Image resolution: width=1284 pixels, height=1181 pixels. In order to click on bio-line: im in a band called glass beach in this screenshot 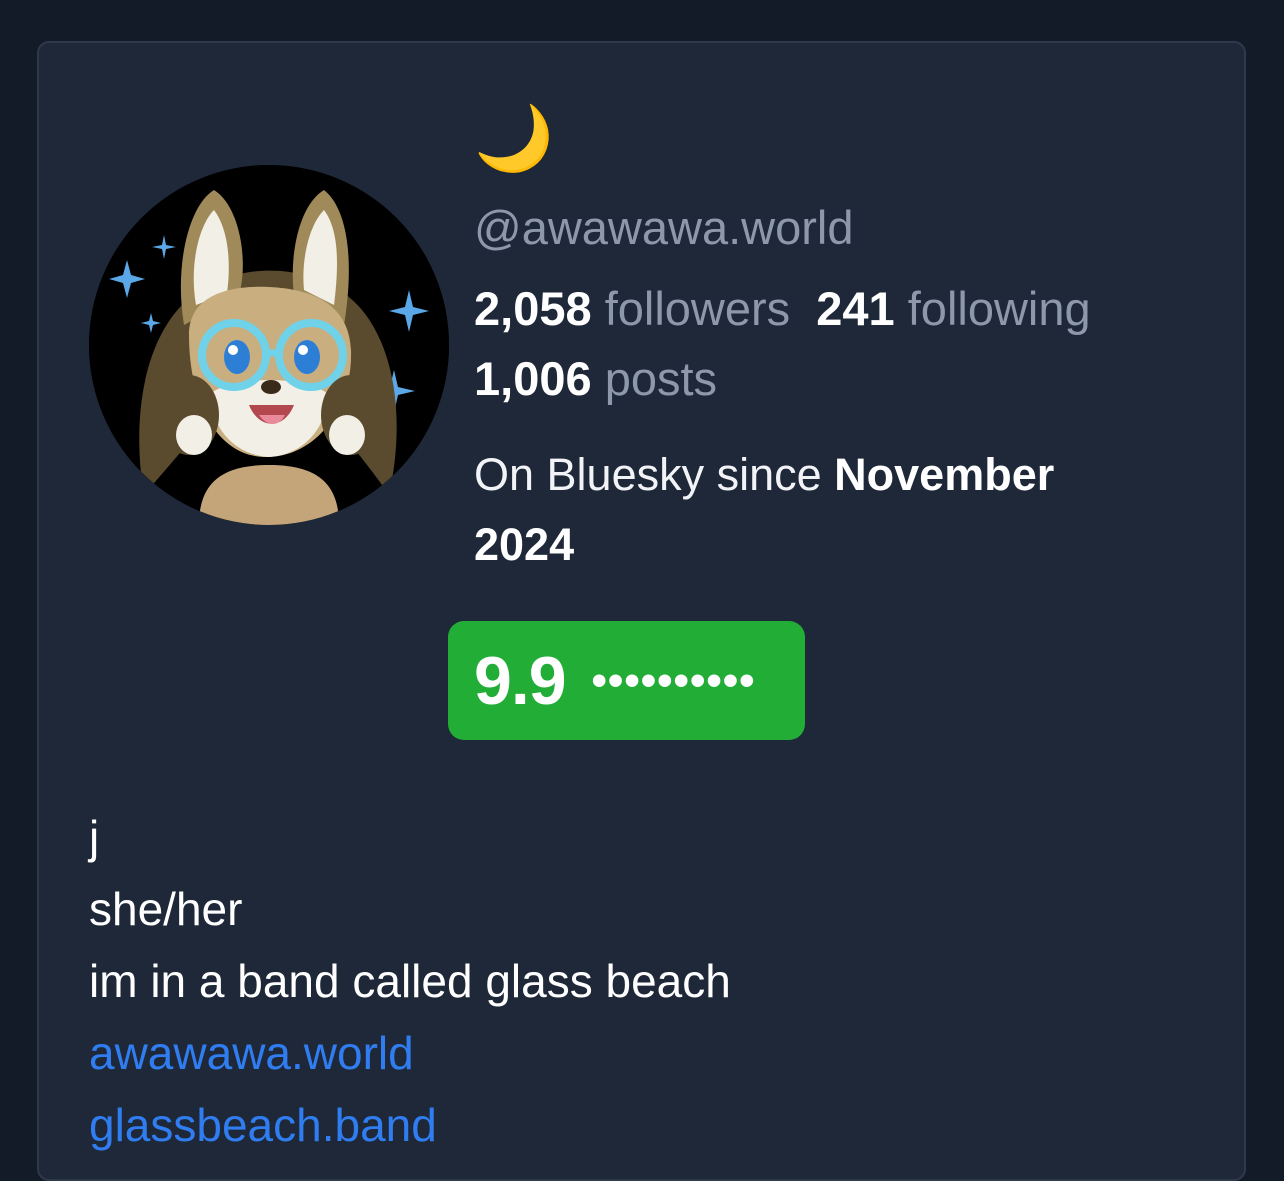, I will do `click(410, 981)`.